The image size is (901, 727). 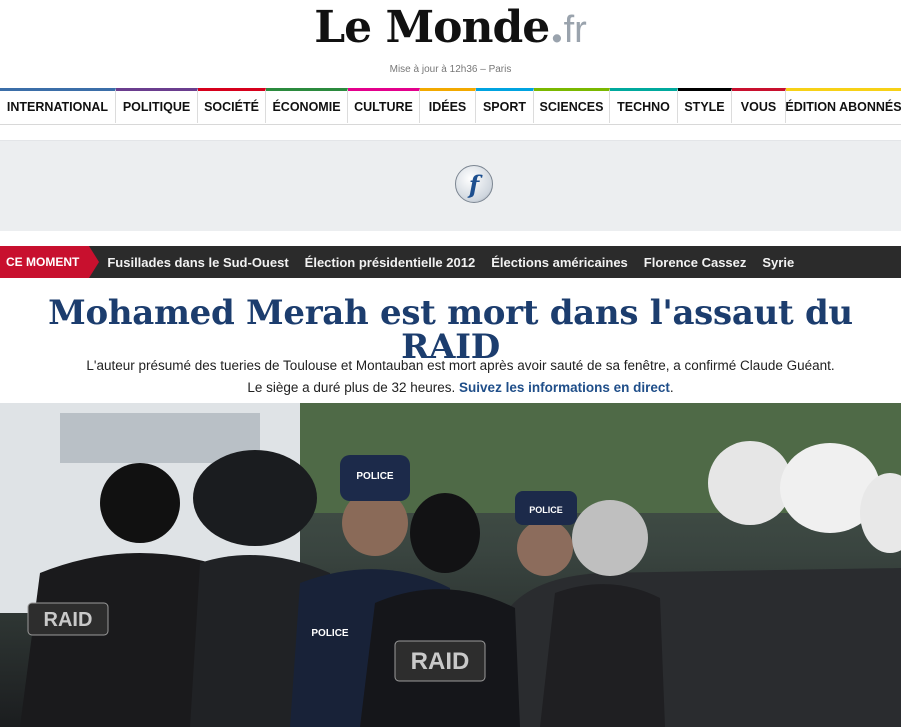 What do you see at coordinates (384, 105) in the screenshot?
I see `nav-culture: CULTURE` at bounding box center [384, 105].